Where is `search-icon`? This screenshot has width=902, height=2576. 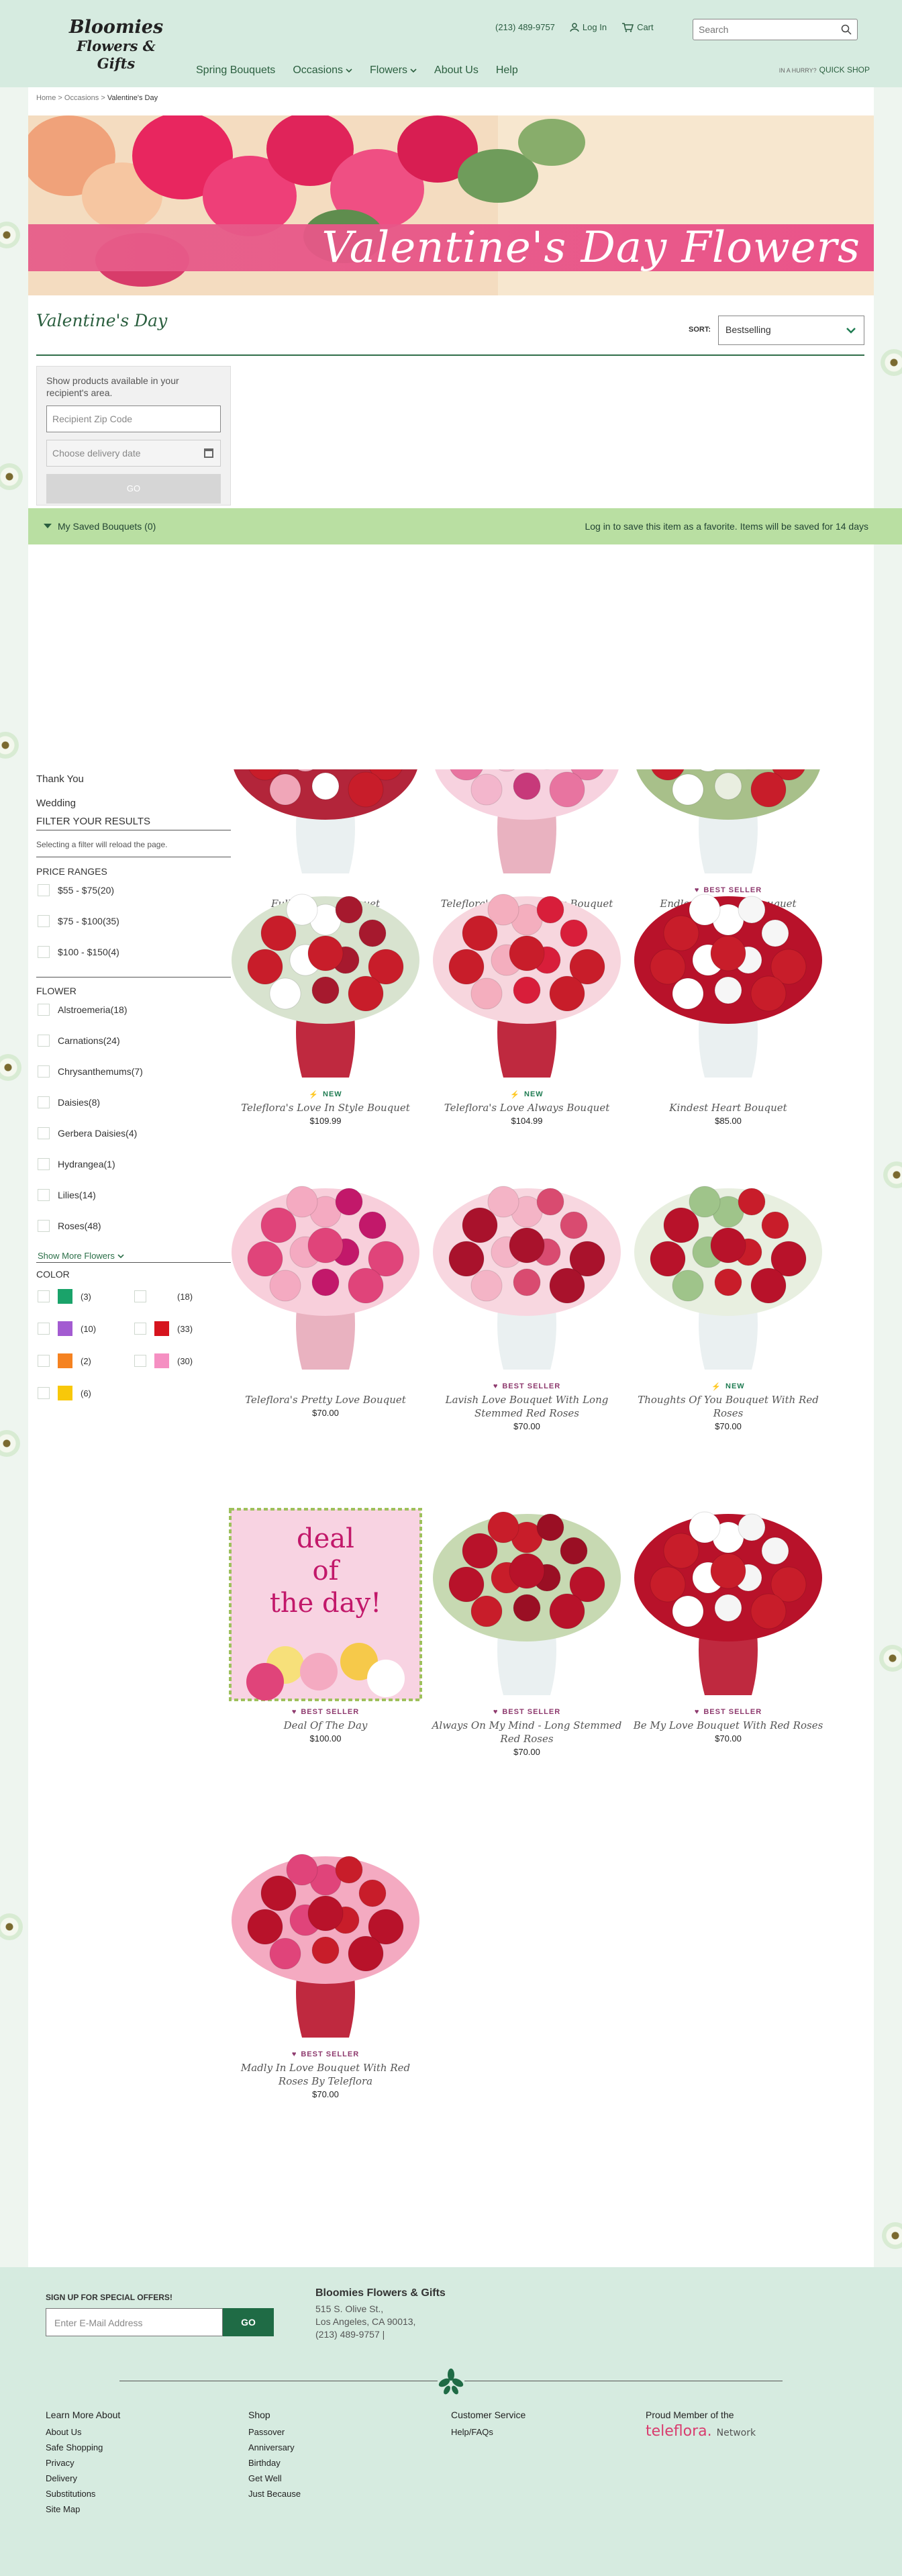 search-icon is located at coordinates (846, 29).